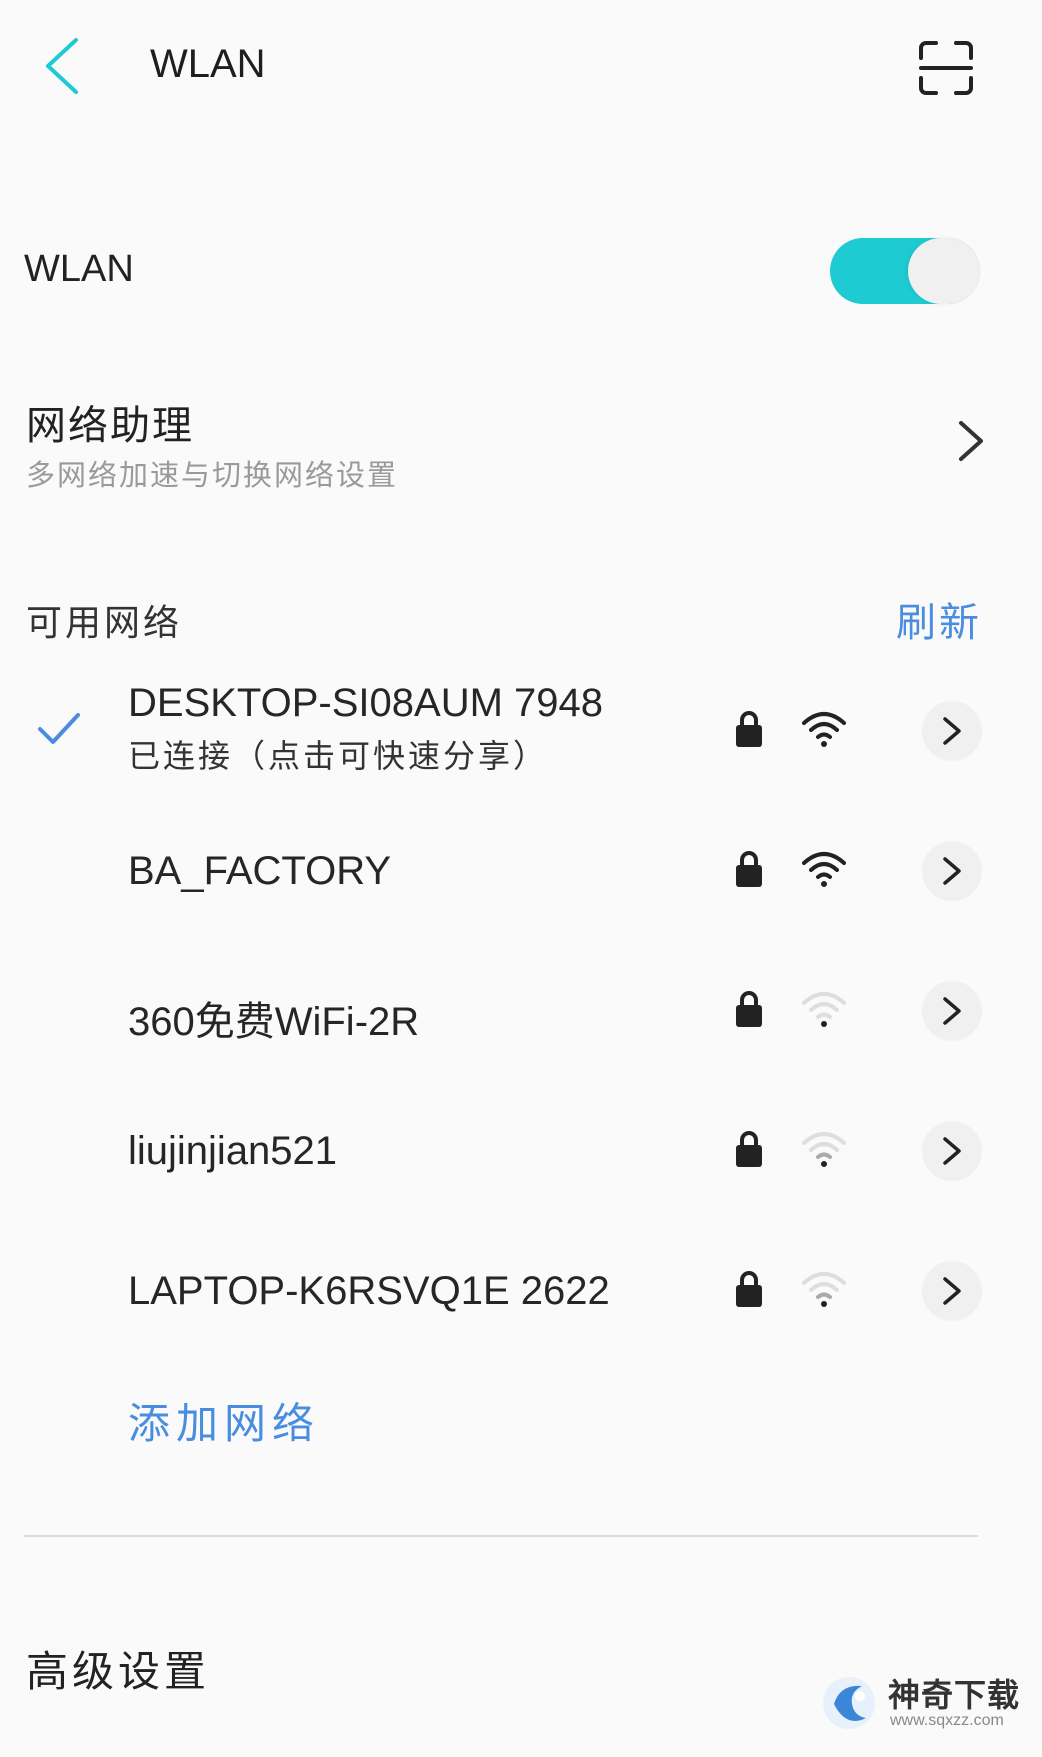 The width and height of the screenshot is (1042, 1757). What do you see at coordinates (110, 426) in the screenshot?
I see `network-assistant-title: 网络助理` at bounding box center [110, 426].